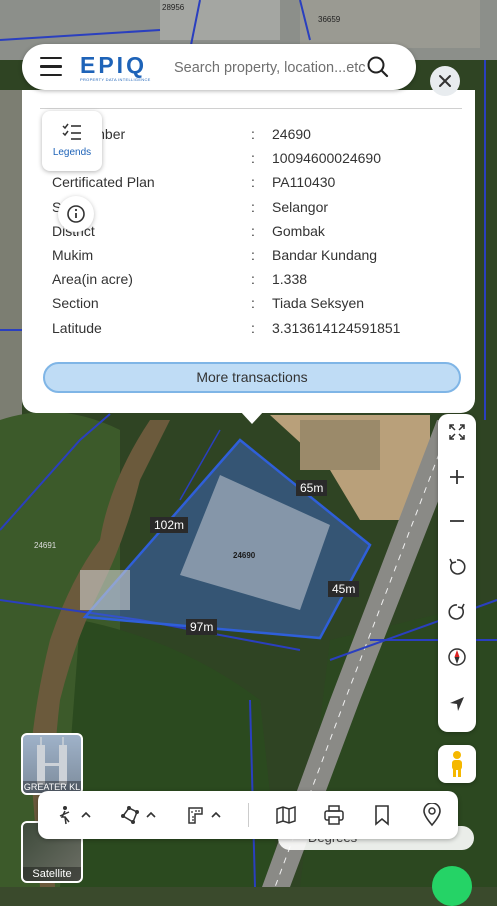  What do you see at coordinates (298, 230) in the screenshot?
I see `detail-value: Gombak` at bounding box center [298, 230].